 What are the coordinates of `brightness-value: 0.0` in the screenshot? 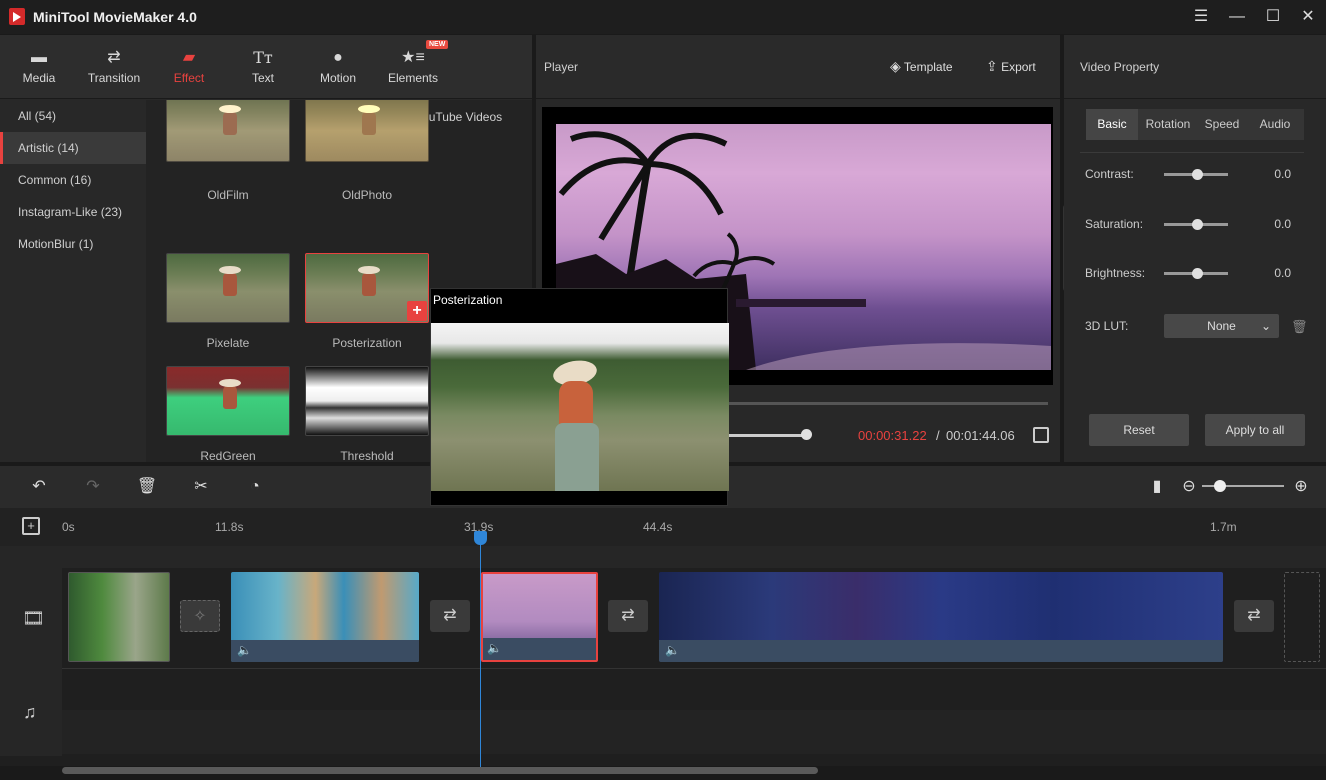 It's located at (1276, 273).